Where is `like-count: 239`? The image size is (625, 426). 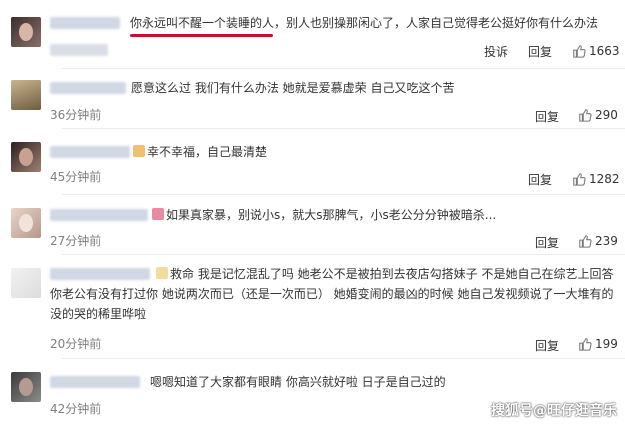 like-count: 239 is located at coordinates (606, 241).